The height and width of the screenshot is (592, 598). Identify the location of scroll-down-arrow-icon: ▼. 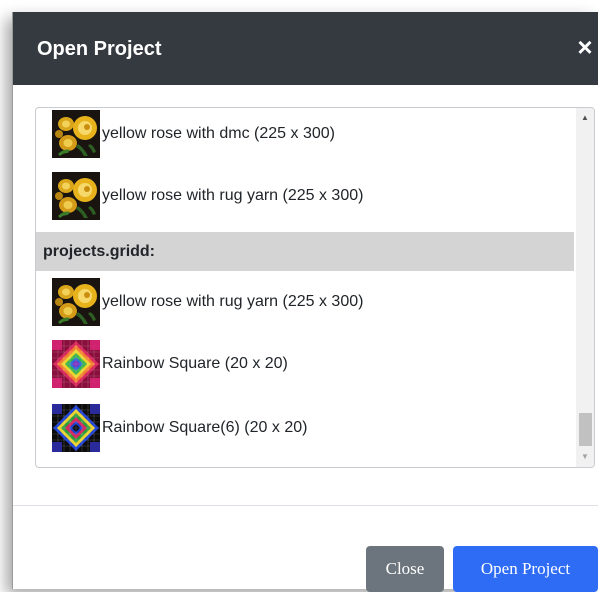
(585, 457).